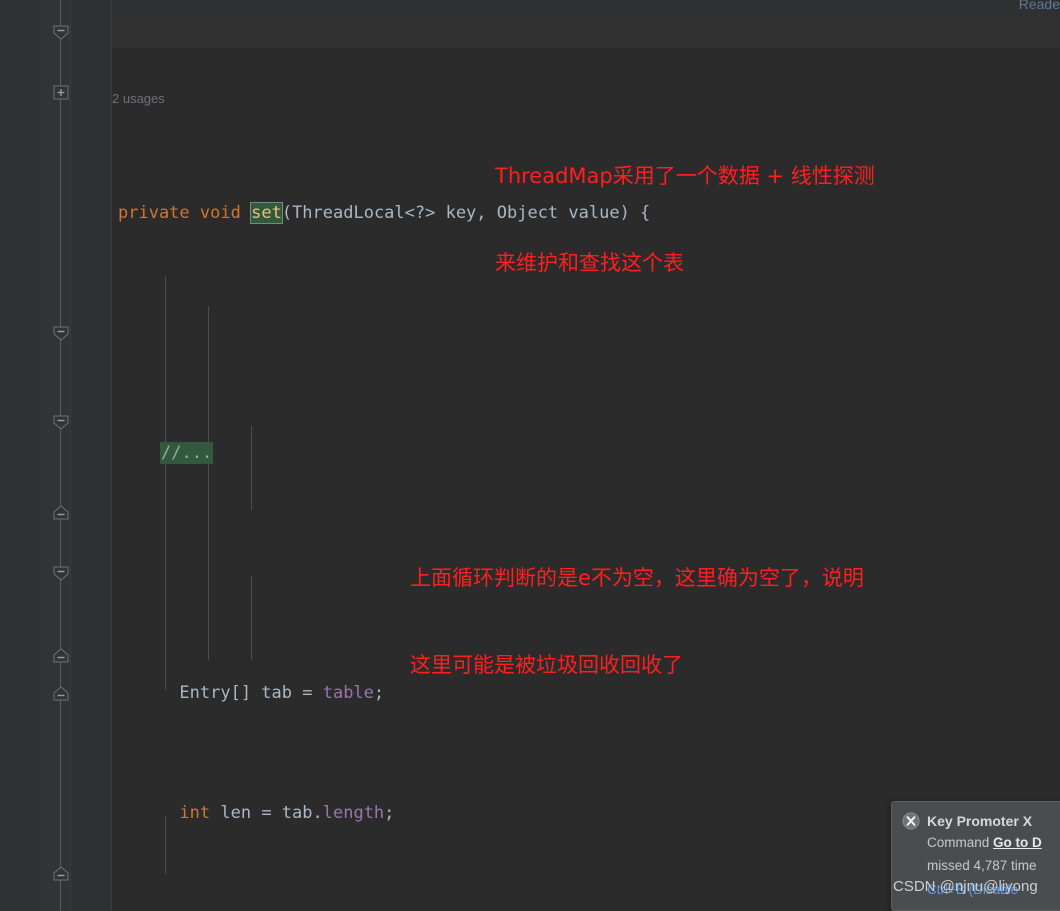 Image resolution: width=1060 pixels, height=911 pixels. Describe the element at coordinates (685, 220) in the screenshot. I see `annotation-threadmap: ThreadMap采用了一个数据 + 线性探测 来维护和查找这个表` at that location.